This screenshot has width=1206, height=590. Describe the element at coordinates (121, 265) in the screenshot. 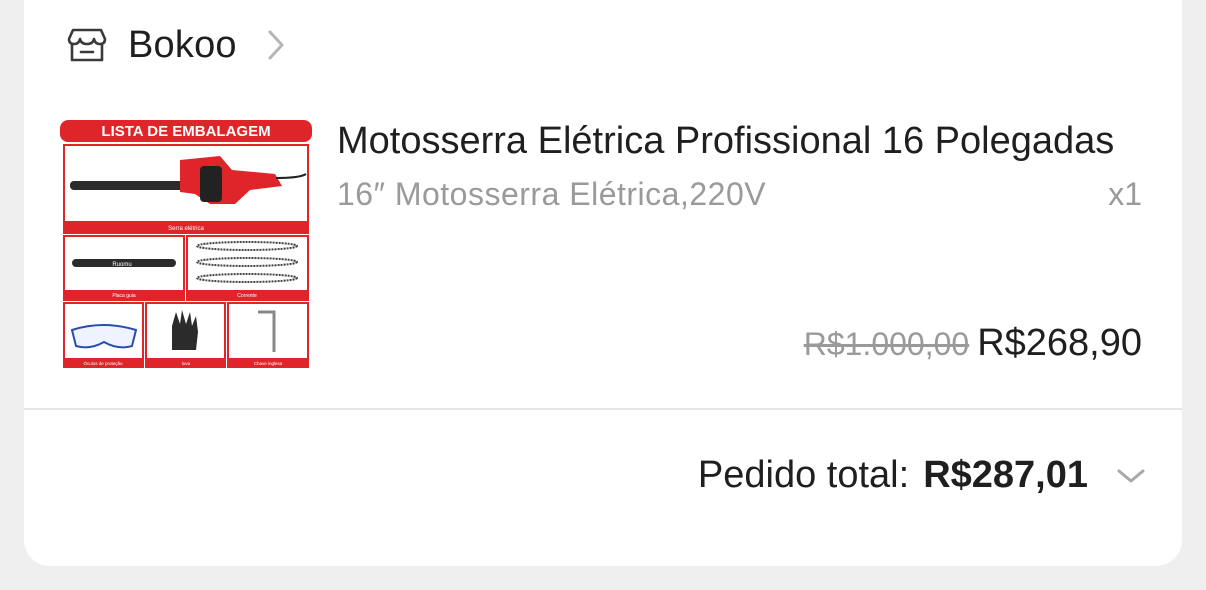

I see `svg-text: Ruomu` at that location.